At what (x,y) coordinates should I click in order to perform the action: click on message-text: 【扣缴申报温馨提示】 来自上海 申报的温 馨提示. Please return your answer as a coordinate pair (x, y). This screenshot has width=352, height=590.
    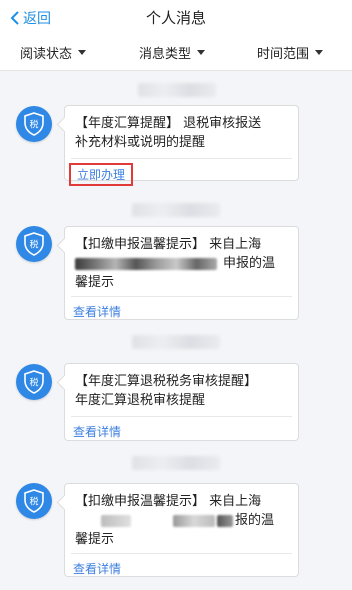
    Looking at the image, I should click on (181, 261).